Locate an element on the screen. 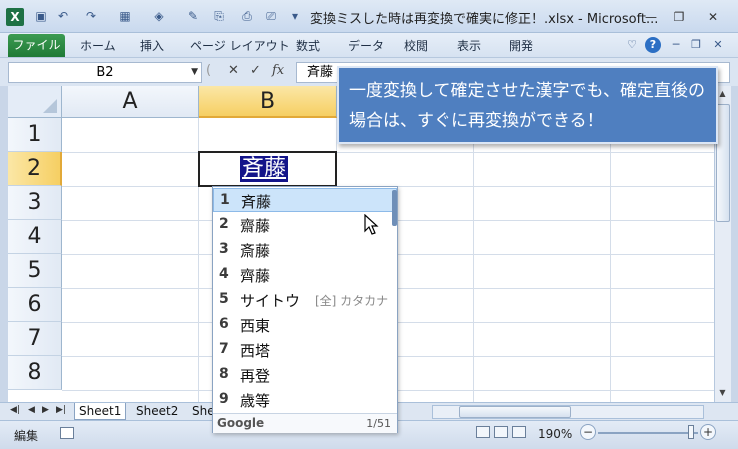  candidate-number: 5 is located at coordinates (224, 299).